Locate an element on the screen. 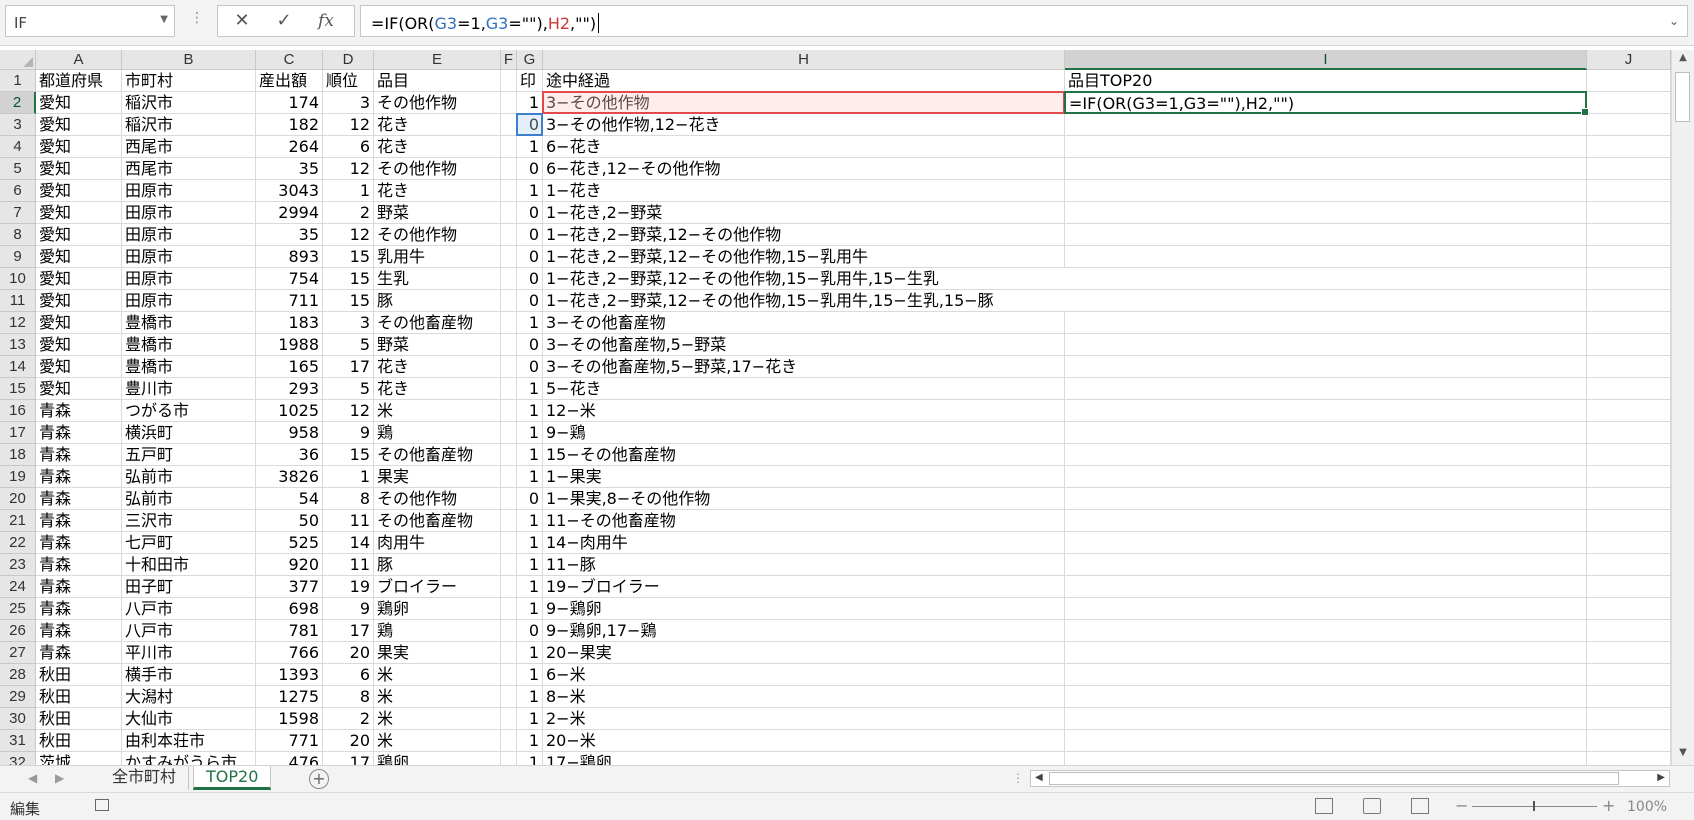 The height and width of the screenshot is (820, 1694). table-cell: 11−豚 is located at coordinates (804, 565).